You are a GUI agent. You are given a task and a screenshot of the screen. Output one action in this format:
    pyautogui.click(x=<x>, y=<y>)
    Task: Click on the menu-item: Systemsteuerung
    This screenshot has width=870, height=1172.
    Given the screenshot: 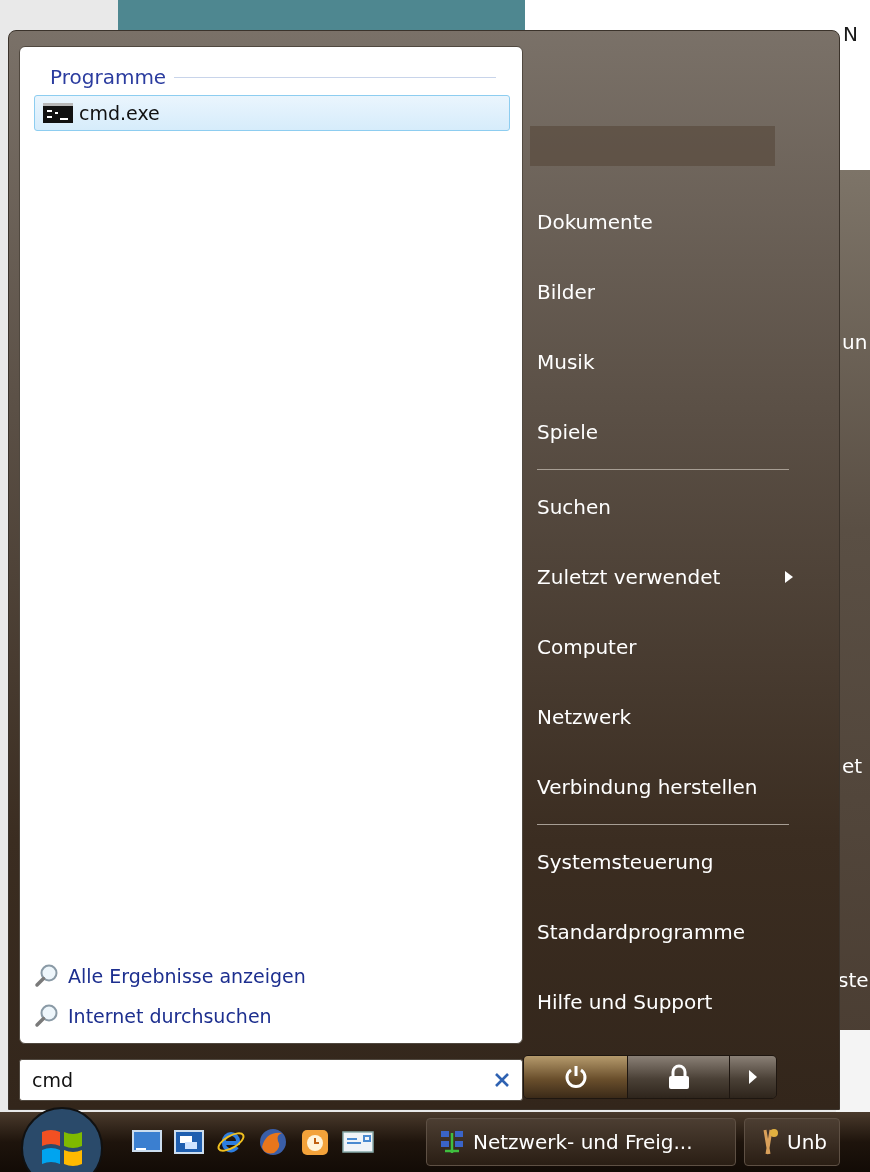 What is the action you would take?
    pyautogui.click(x=668, y=862)
    